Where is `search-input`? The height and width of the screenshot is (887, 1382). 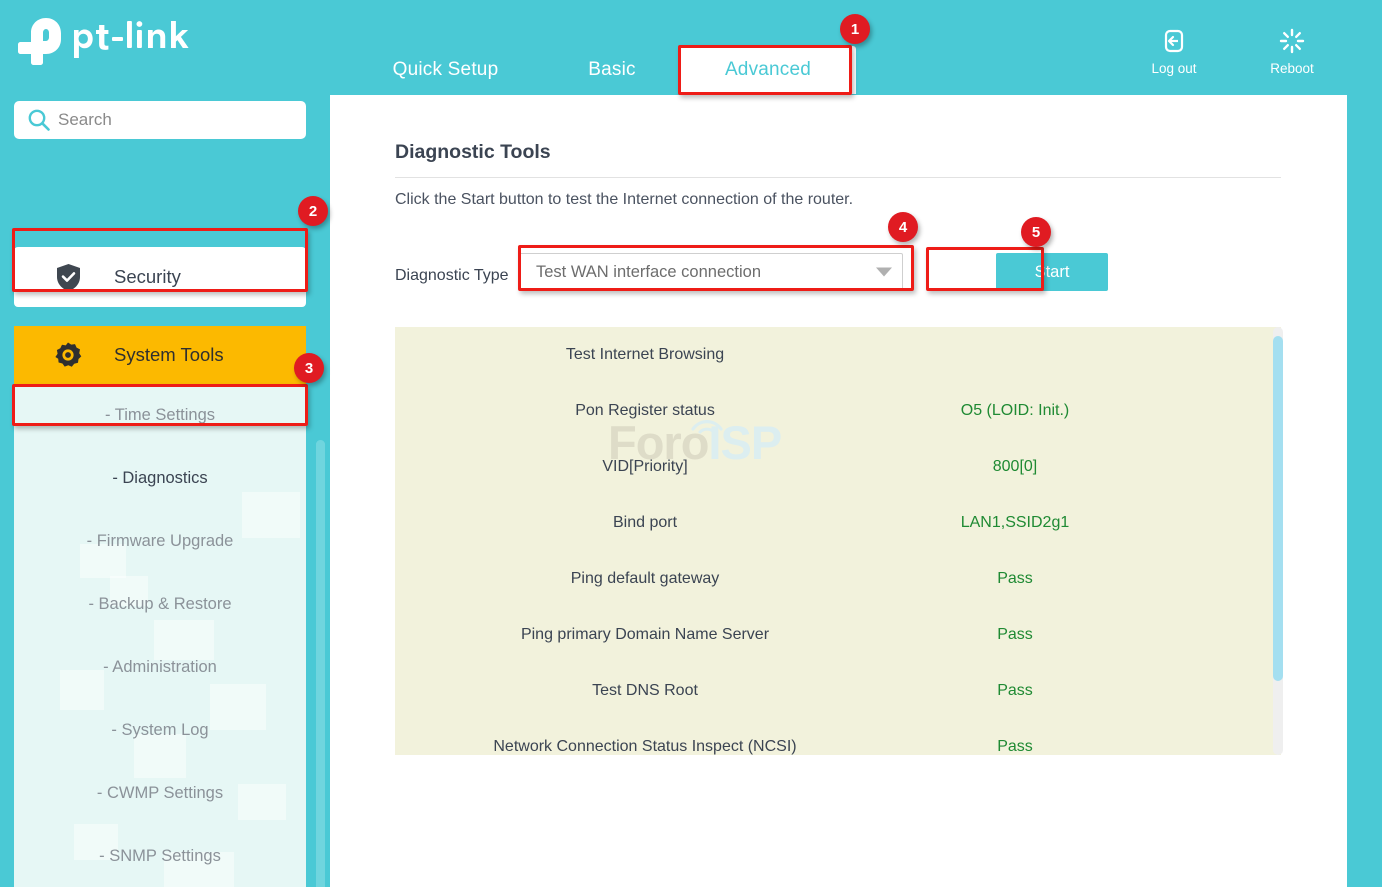
search-input is located at coordinates (165, 120).